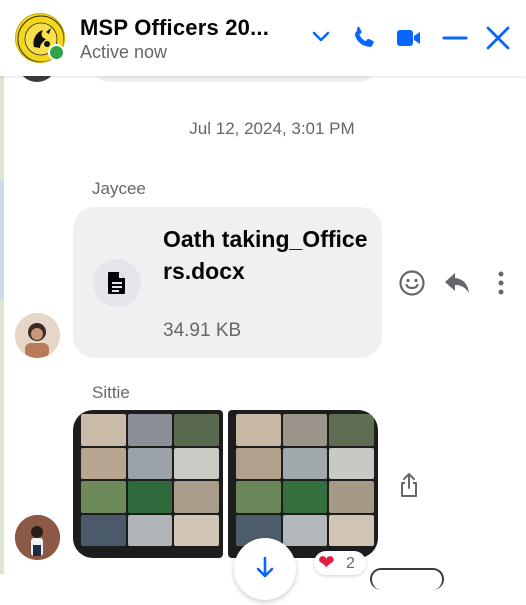 Image resolution: width=526 pixels, height=605 pixels. What do you see at coordinates (340, 563) in the screenshot?
I see `reaction-badge: ❤ 2` at bounding box center [340, 563].